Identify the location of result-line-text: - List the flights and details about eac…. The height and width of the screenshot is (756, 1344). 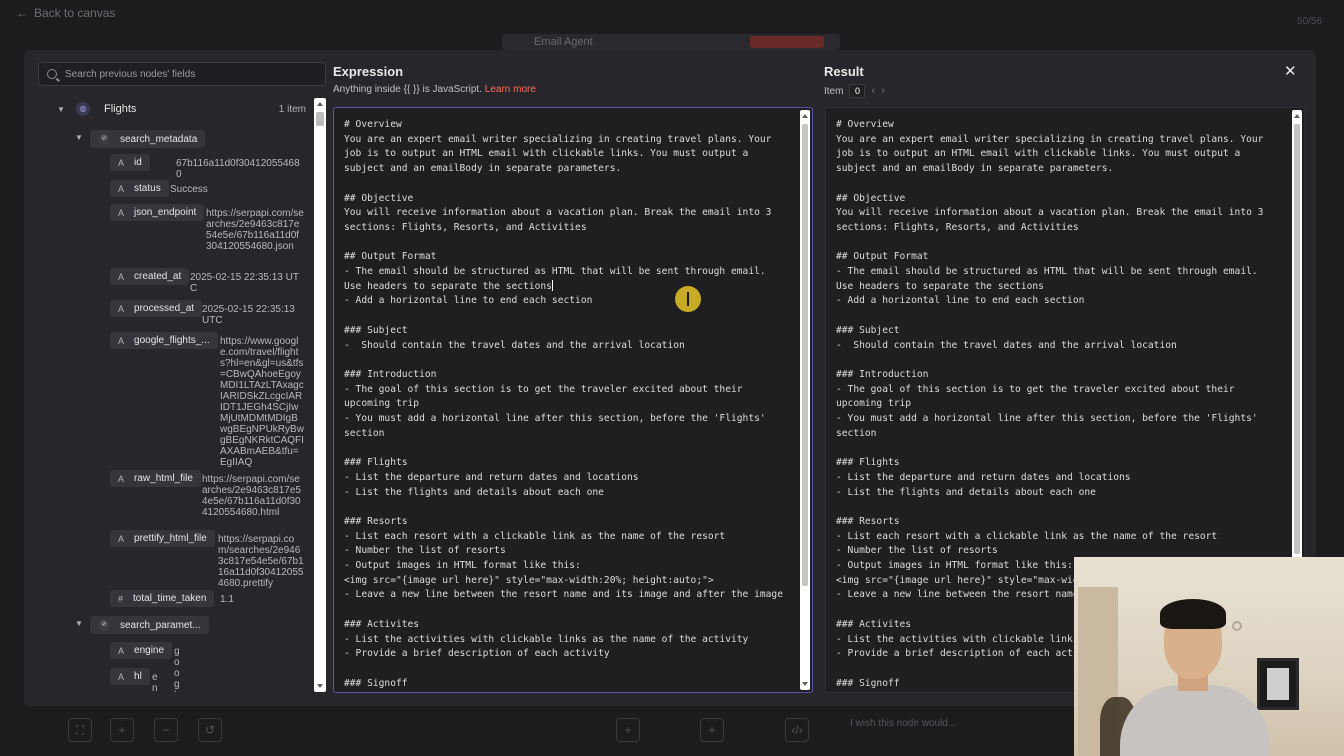
(966, 492).